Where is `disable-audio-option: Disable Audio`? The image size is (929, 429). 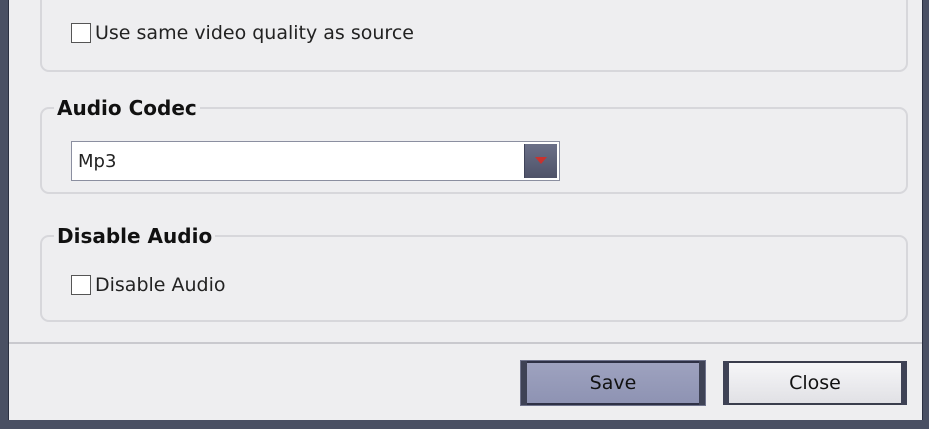 disable-audio-option: Disable Audio is located at coordinates (148, 285).